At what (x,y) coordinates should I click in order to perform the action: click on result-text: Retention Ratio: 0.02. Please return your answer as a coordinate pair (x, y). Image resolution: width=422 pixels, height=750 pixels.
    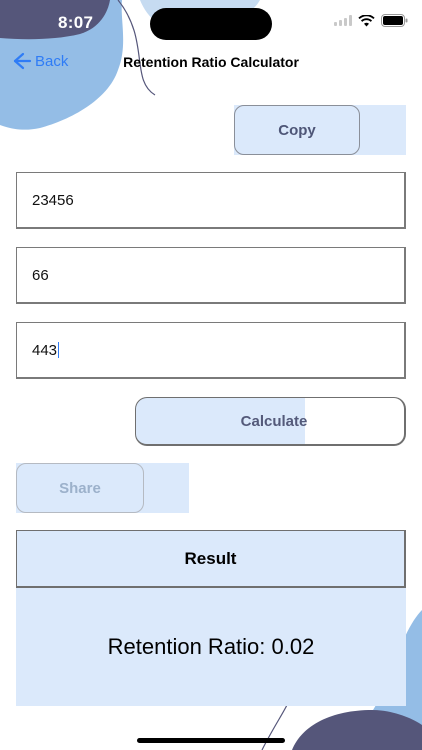
    Looking at the image, I should click on (211, 646).